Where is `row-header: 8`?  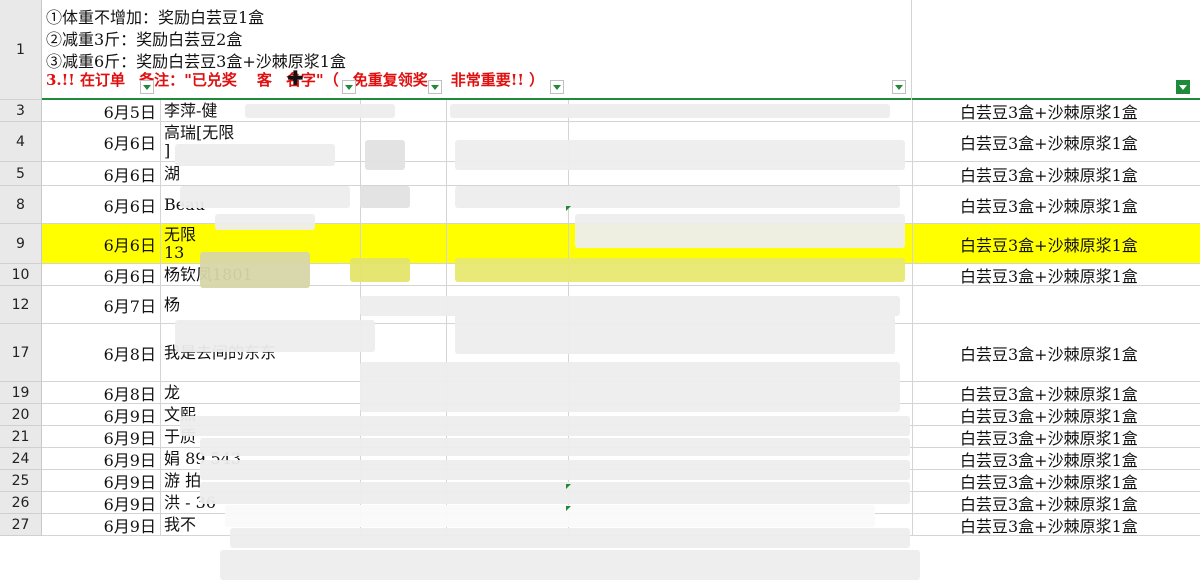 row-header: 8 is located at coordinates (21, 205).